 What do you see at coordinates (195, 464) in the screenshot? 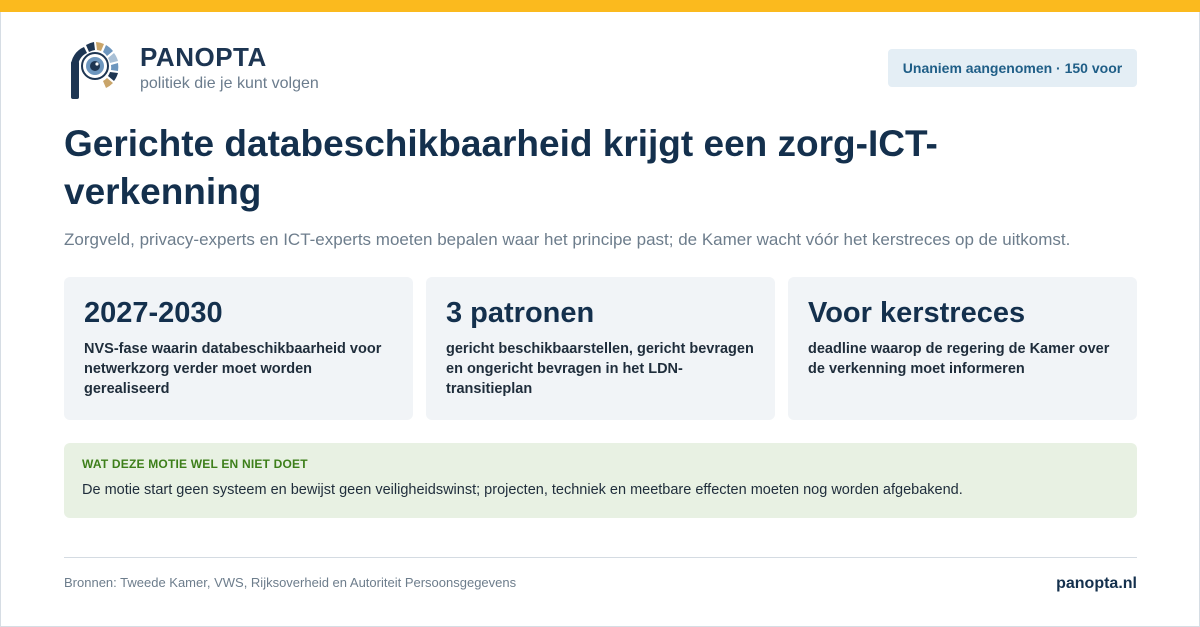
I see `note-label: WAT DEZE MOTIE WEL EN NIET DOET` at bounding box center [195, 464].